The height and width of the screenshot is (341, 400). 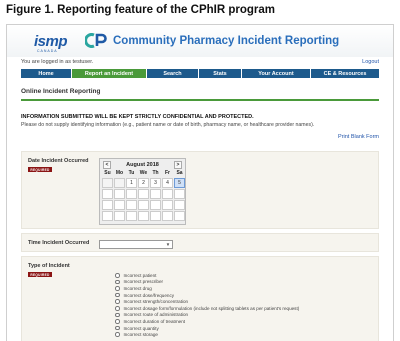 What do you see at coordinates (207, 328) in the screenshot?
I see `incident-type-option: Incorrect quantity` at bounding box center [207, 328].